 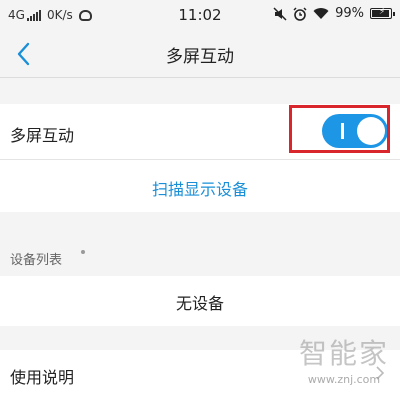 What do you see at coordinates (339, 129) in the screenshot?
I see `toggle-highlight-box` at bounding box center [339, 129].